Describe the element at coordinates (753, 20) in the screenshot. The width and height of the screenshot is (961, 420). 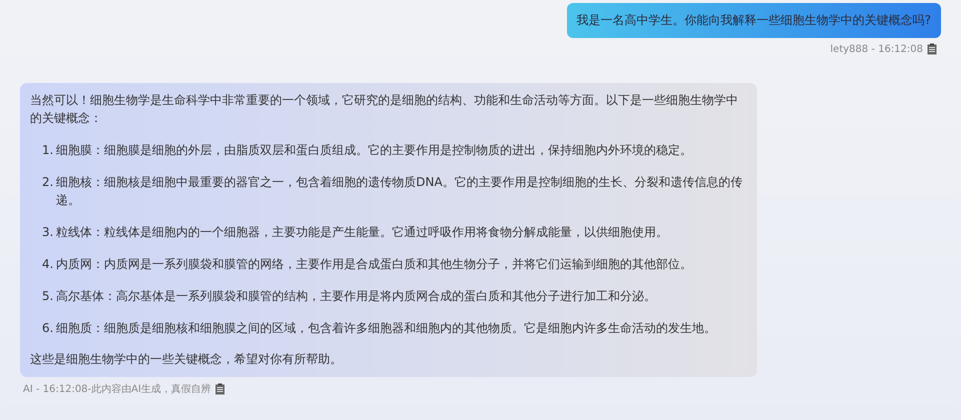
I see `user-message: 我是一名高中学生。你能向我解释一些细胞生物学中的关键概念吗?` at that location.